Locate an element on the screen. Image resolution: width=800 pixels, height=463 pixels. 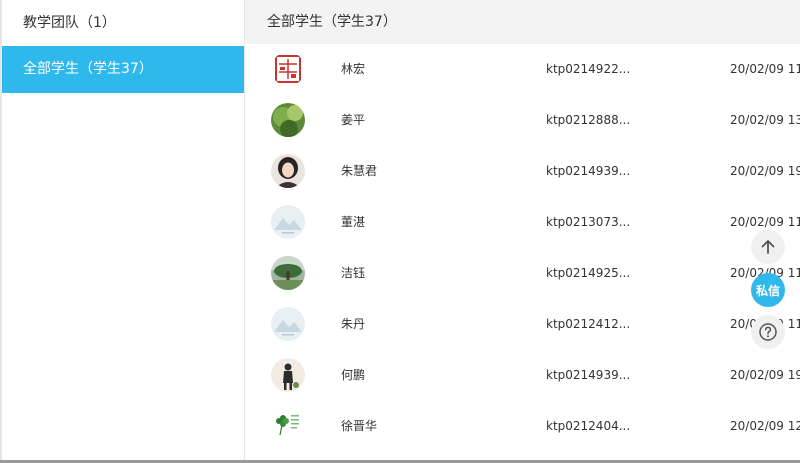
join-time: 20/02/09 13:2 is located at coordinates (765, 120).